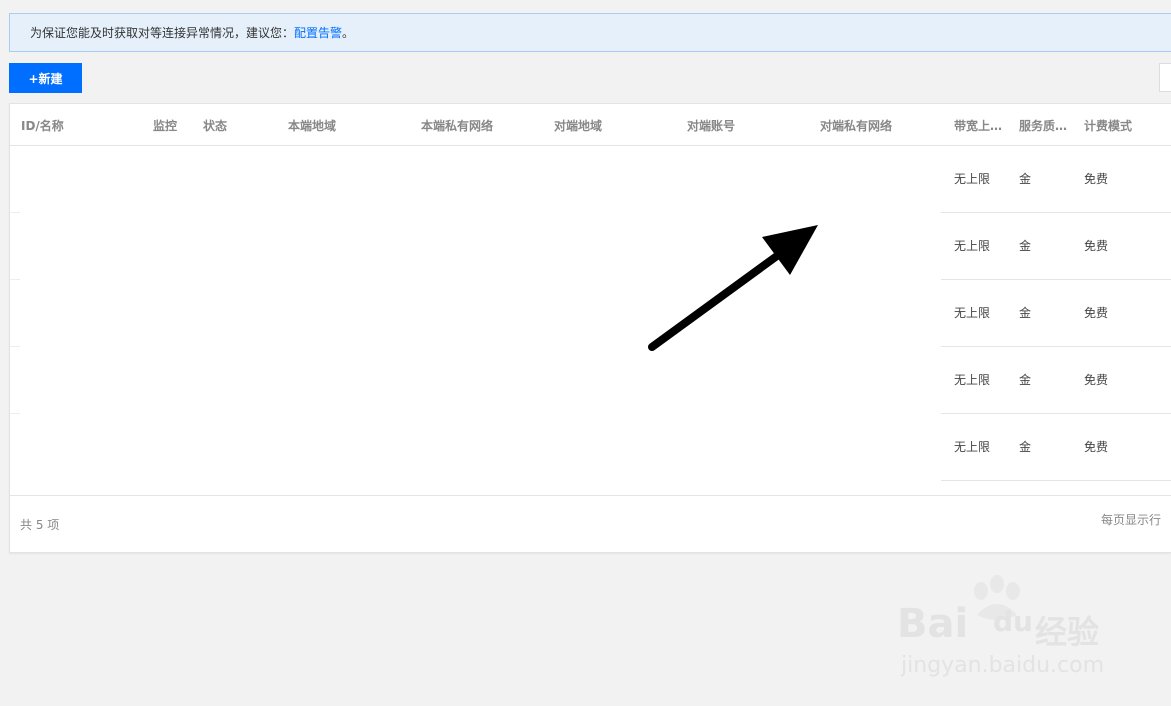 The height and width of the screenshot is (706, 1171). What do you see at coordinates (1003, 665) in the screenshot?
I see `watermark-url: jingyan.baidu.com` at bounding box center [1003, 665].